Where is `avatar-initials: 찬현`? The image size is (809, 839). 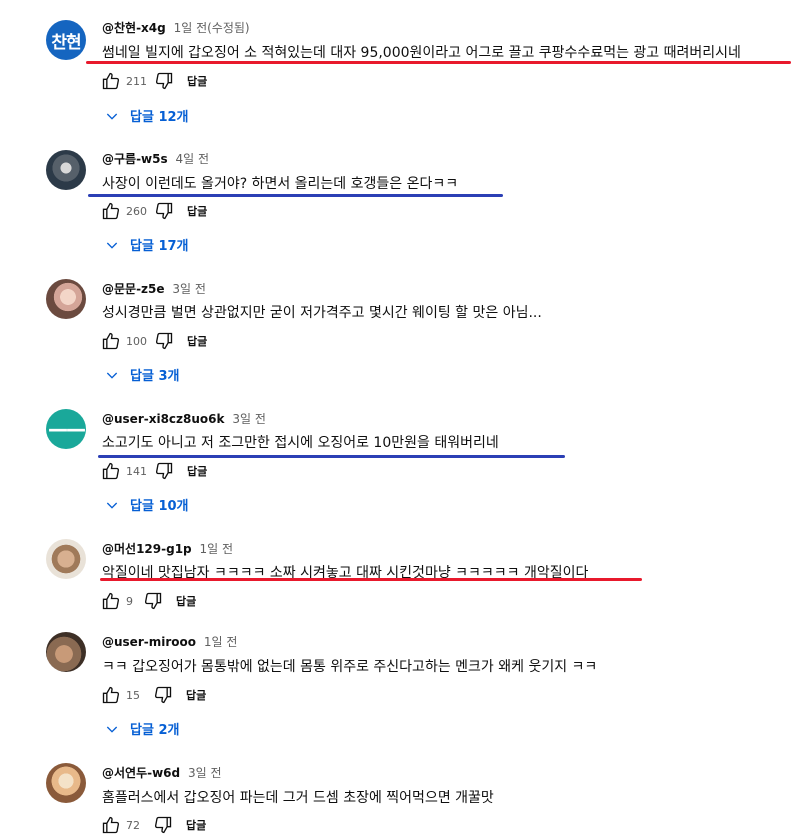 avatar-initials: 찬현 is located at coordinates (66, 42).